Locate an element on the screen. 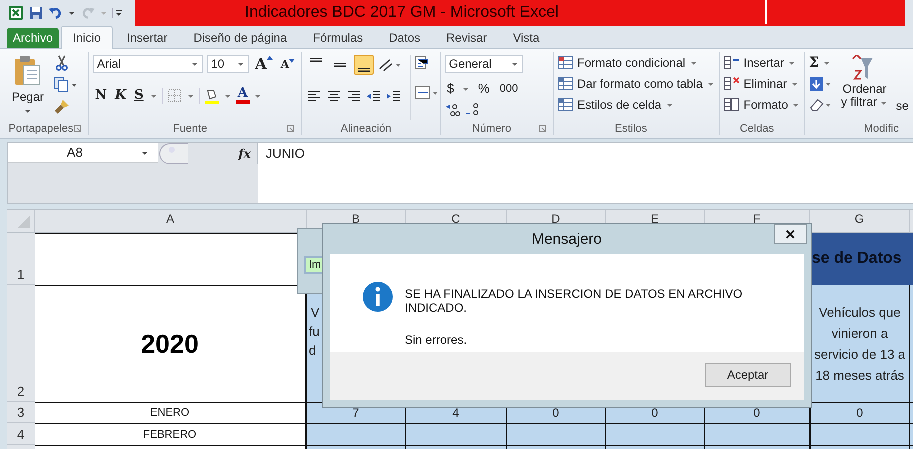  group-label: Celdas is located at coordinates (757, 129).